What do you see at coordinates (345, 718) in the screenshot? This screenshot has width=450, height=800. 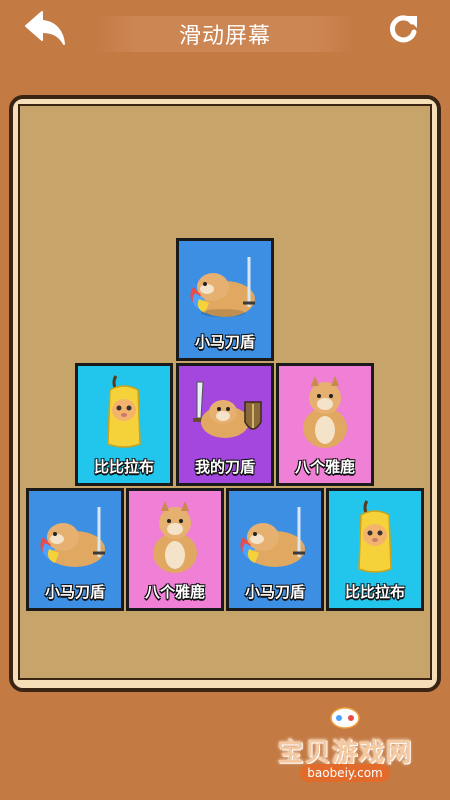 I see `gamepad-logo-icon` at bounding box center [345, 718].